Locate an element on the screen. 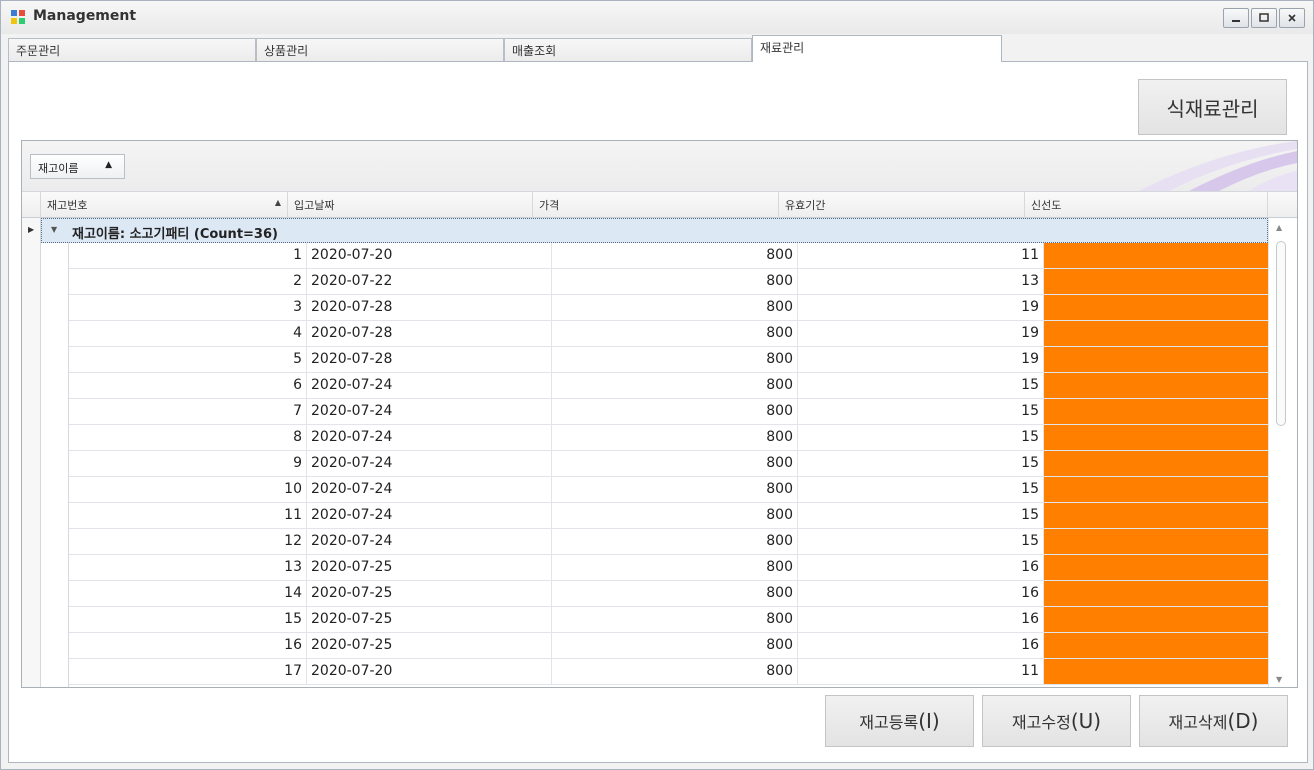 The image size is (1314, 770). collapse-icon: ▼ is located at coordinates (54, 229).